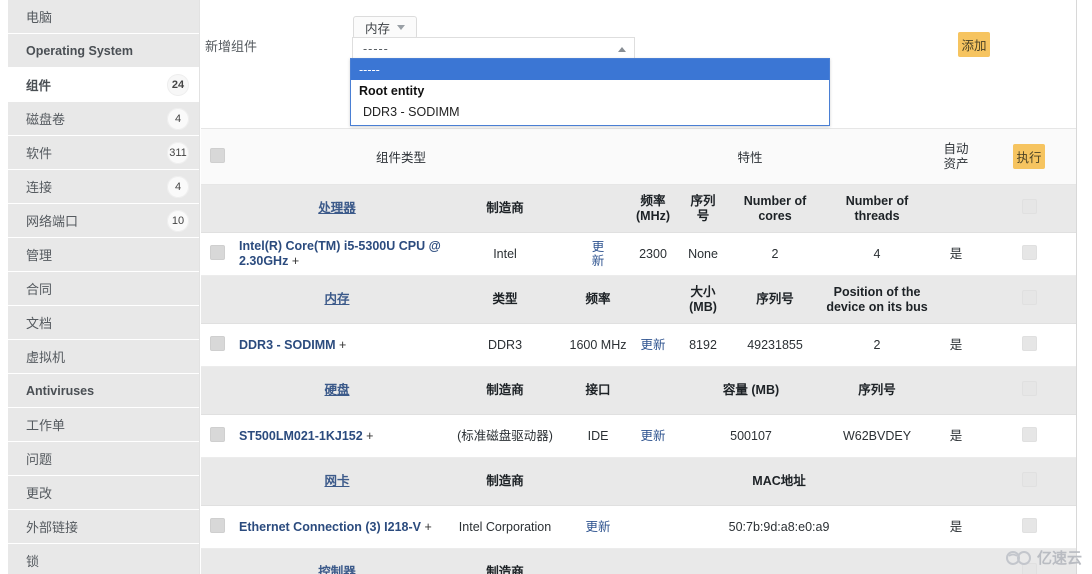 This screenshot has width=1092, height=574. What do you see at coordinates (46, 357) in the screenshot?
I see `sidebar-item-label: 虚拟机` at bounding box center [46, 357].